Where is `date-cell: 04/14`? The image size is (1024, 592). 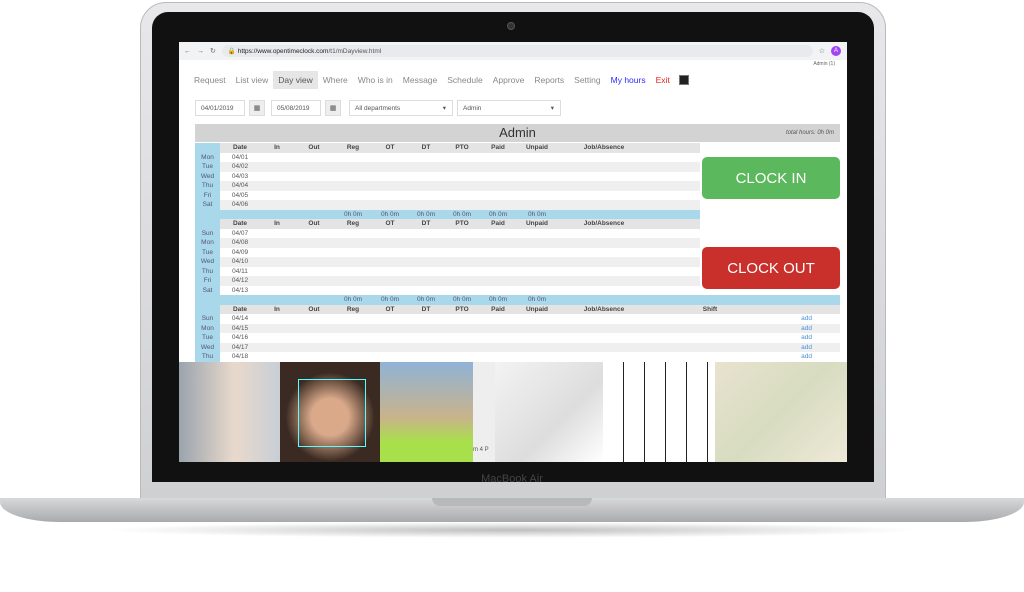
date-cell: 04/14 is located at coordinates (240, 318).